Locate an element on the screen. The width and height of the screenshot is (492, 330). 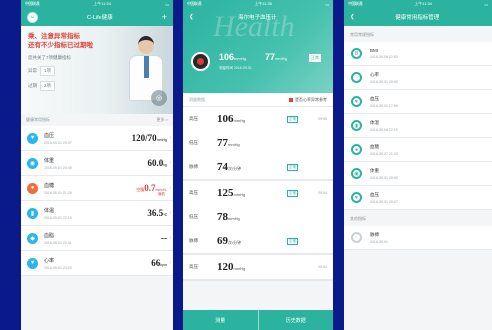
indicator-text: 血压 2016-09-01 20:37 is located at coordinates (88, 138).